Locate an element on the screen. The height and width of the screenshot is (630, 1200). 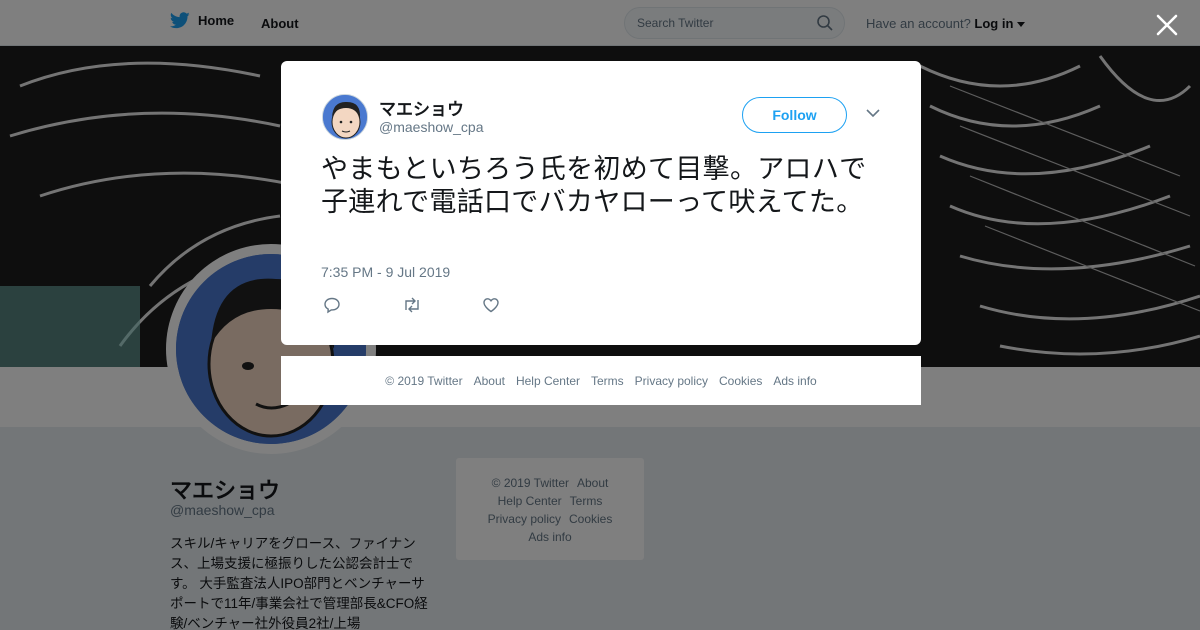
tweet-author-handle: @maeshow_cpa is located at coordinates (431, 127).